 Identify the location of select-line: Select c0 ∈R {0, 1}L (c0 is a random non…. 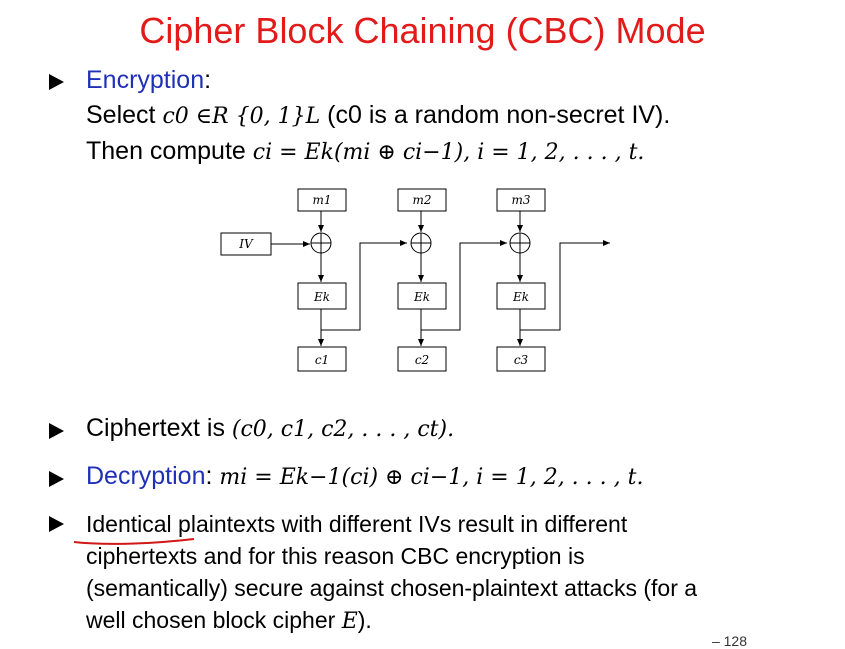
(378, 115).